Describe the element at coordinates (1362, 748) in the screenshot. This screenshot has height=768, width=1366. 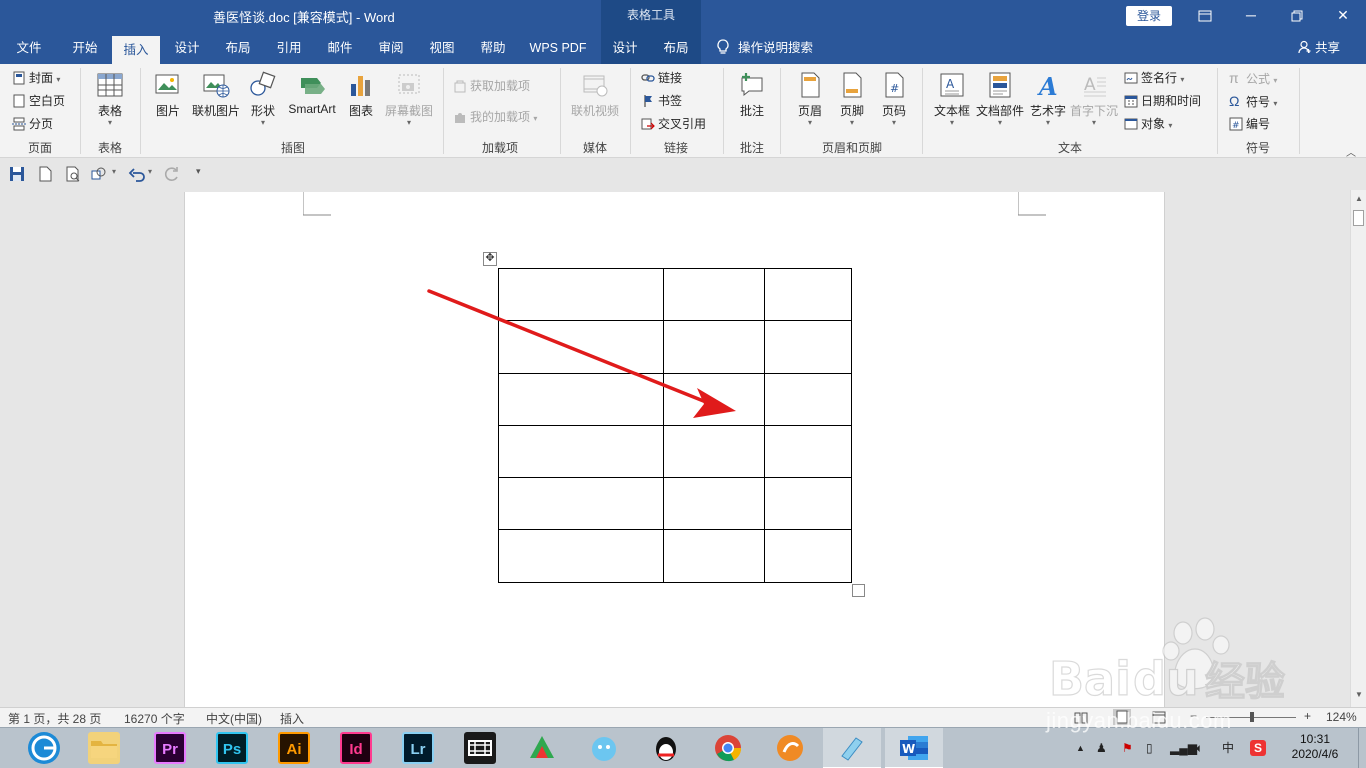
I see `show-desktop-button` at that location.